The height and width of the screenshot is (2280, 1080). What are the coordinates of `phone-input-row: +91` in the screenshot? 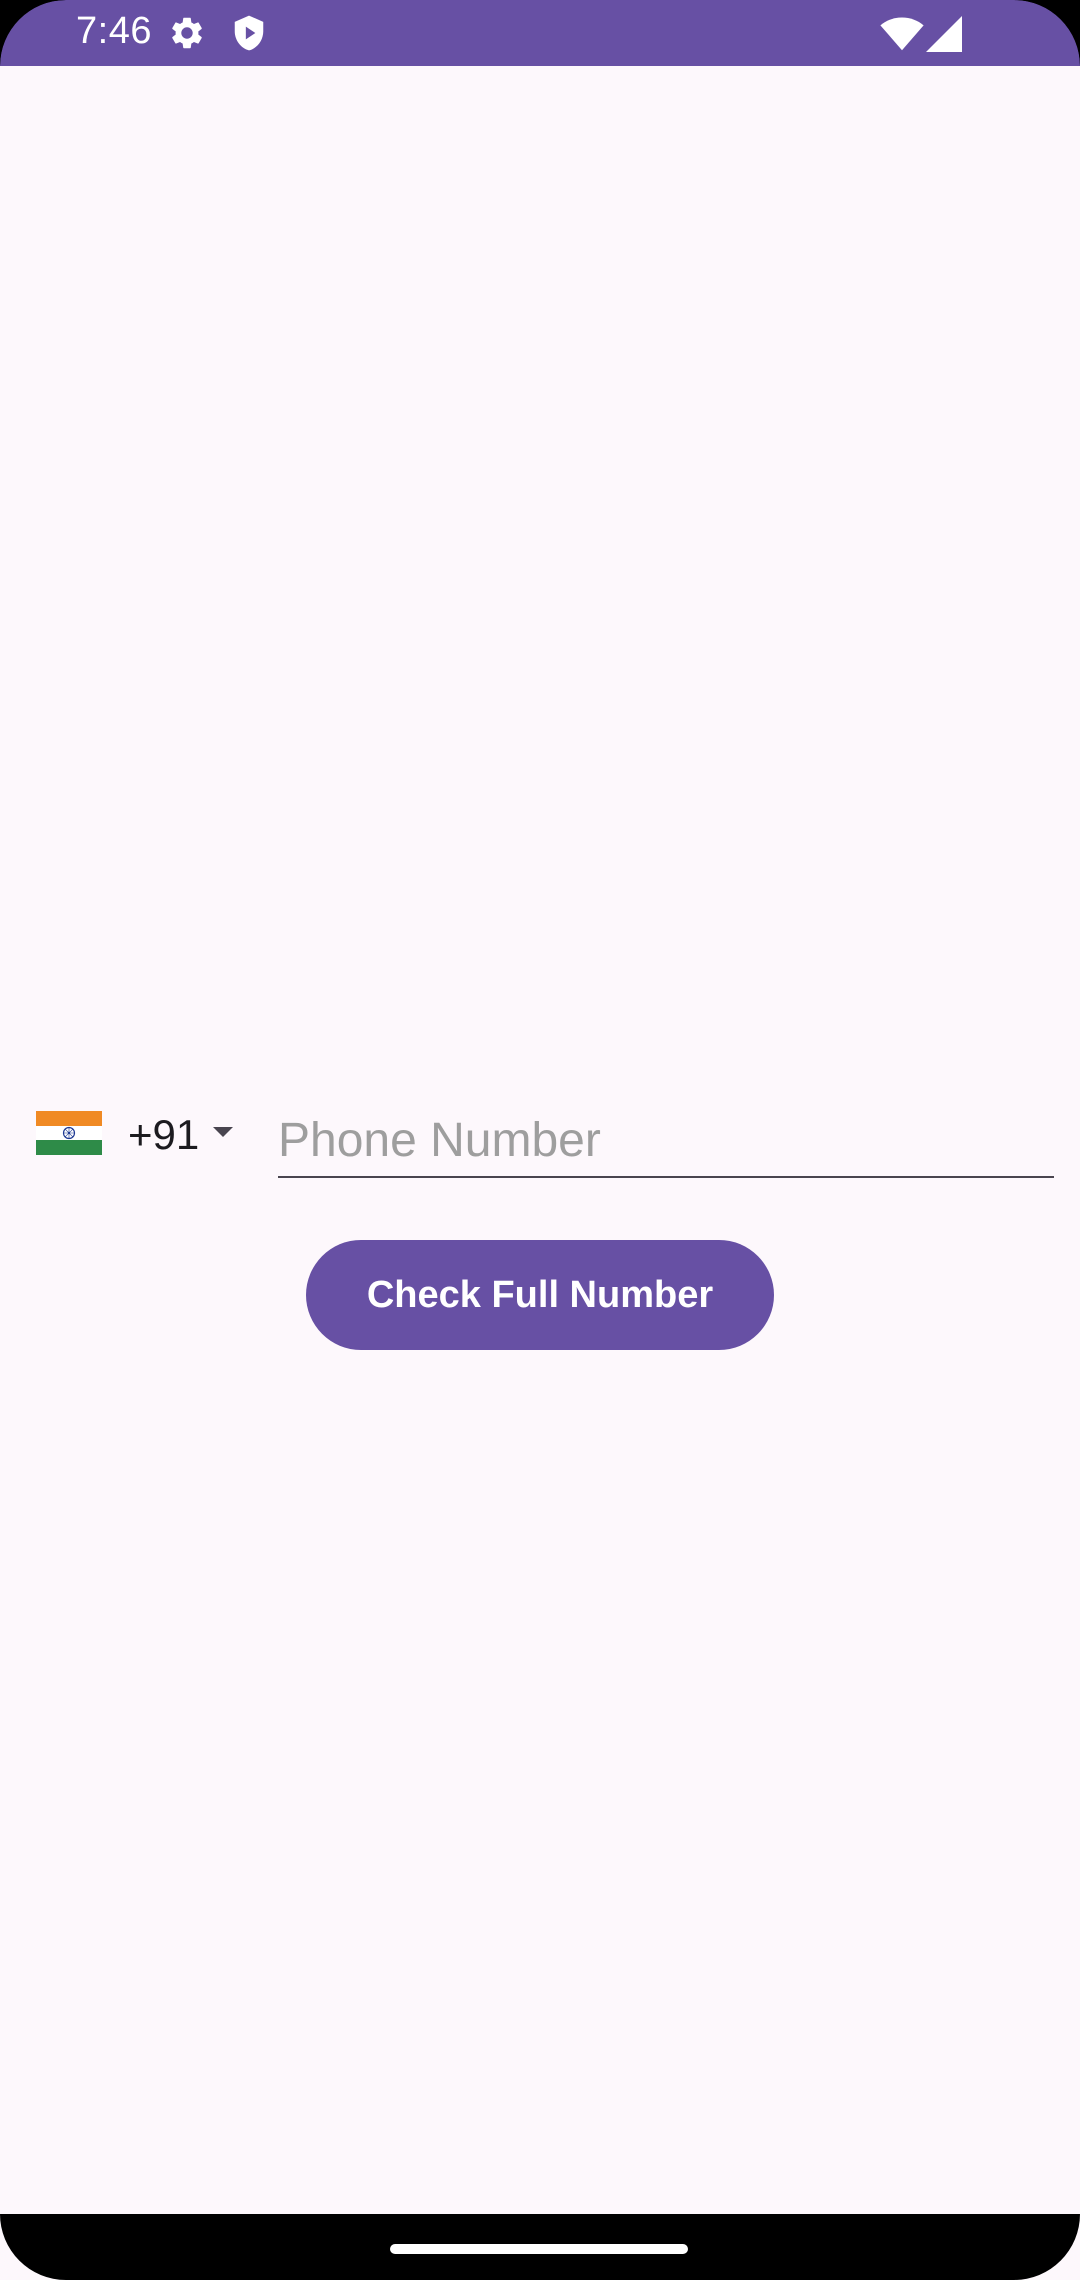 It's located at (546, 1140).